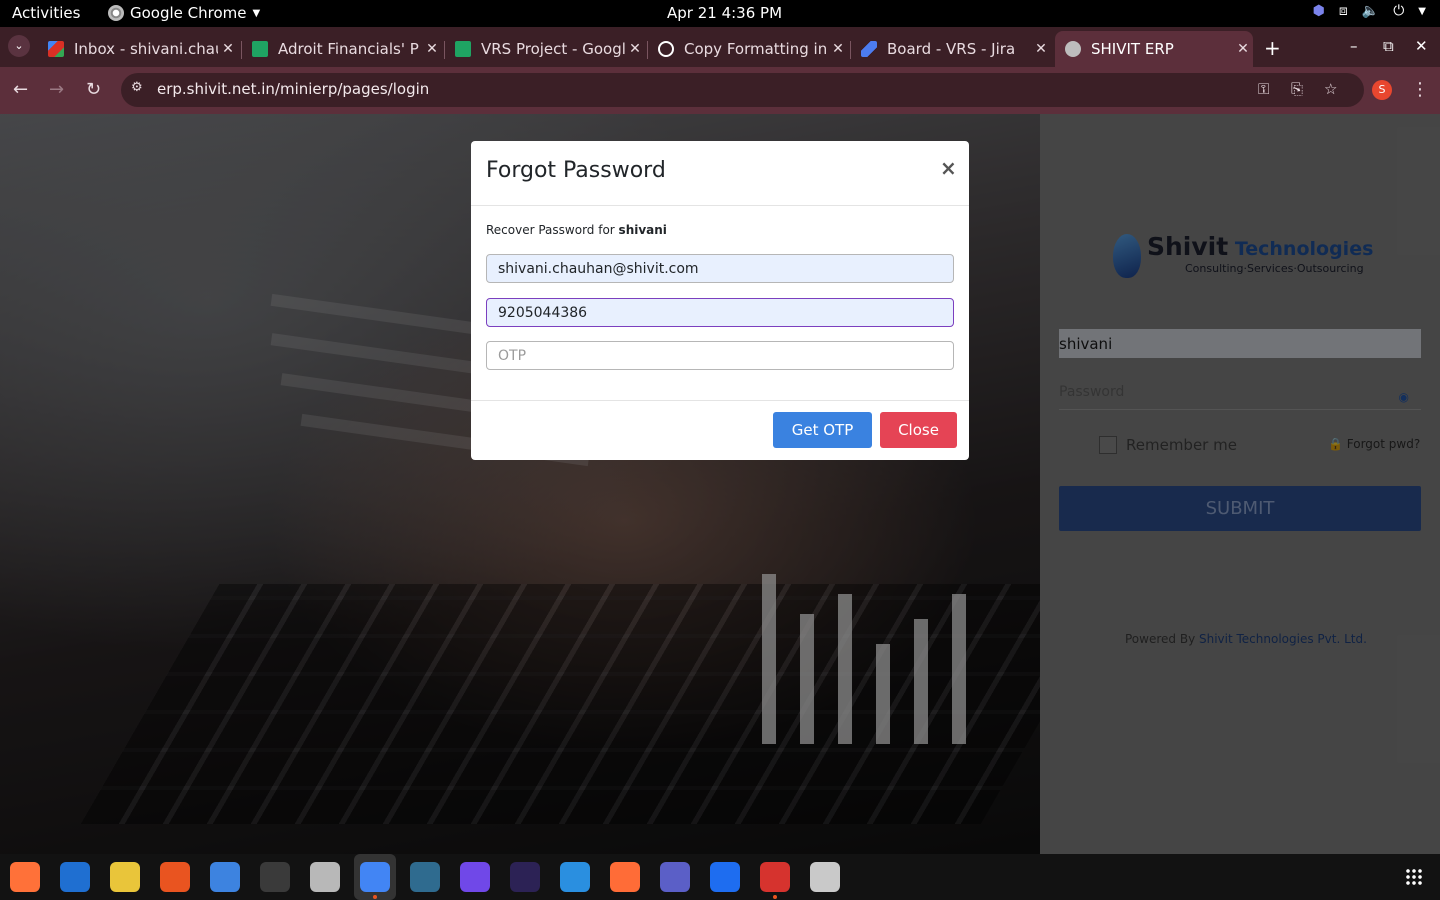 The width and height of the screenshot is (1440, 900). What do you see at coordinates (19, 46) in the screenshot?
I see `tab-search-button: ⌄` at bounding box center [19, 46].